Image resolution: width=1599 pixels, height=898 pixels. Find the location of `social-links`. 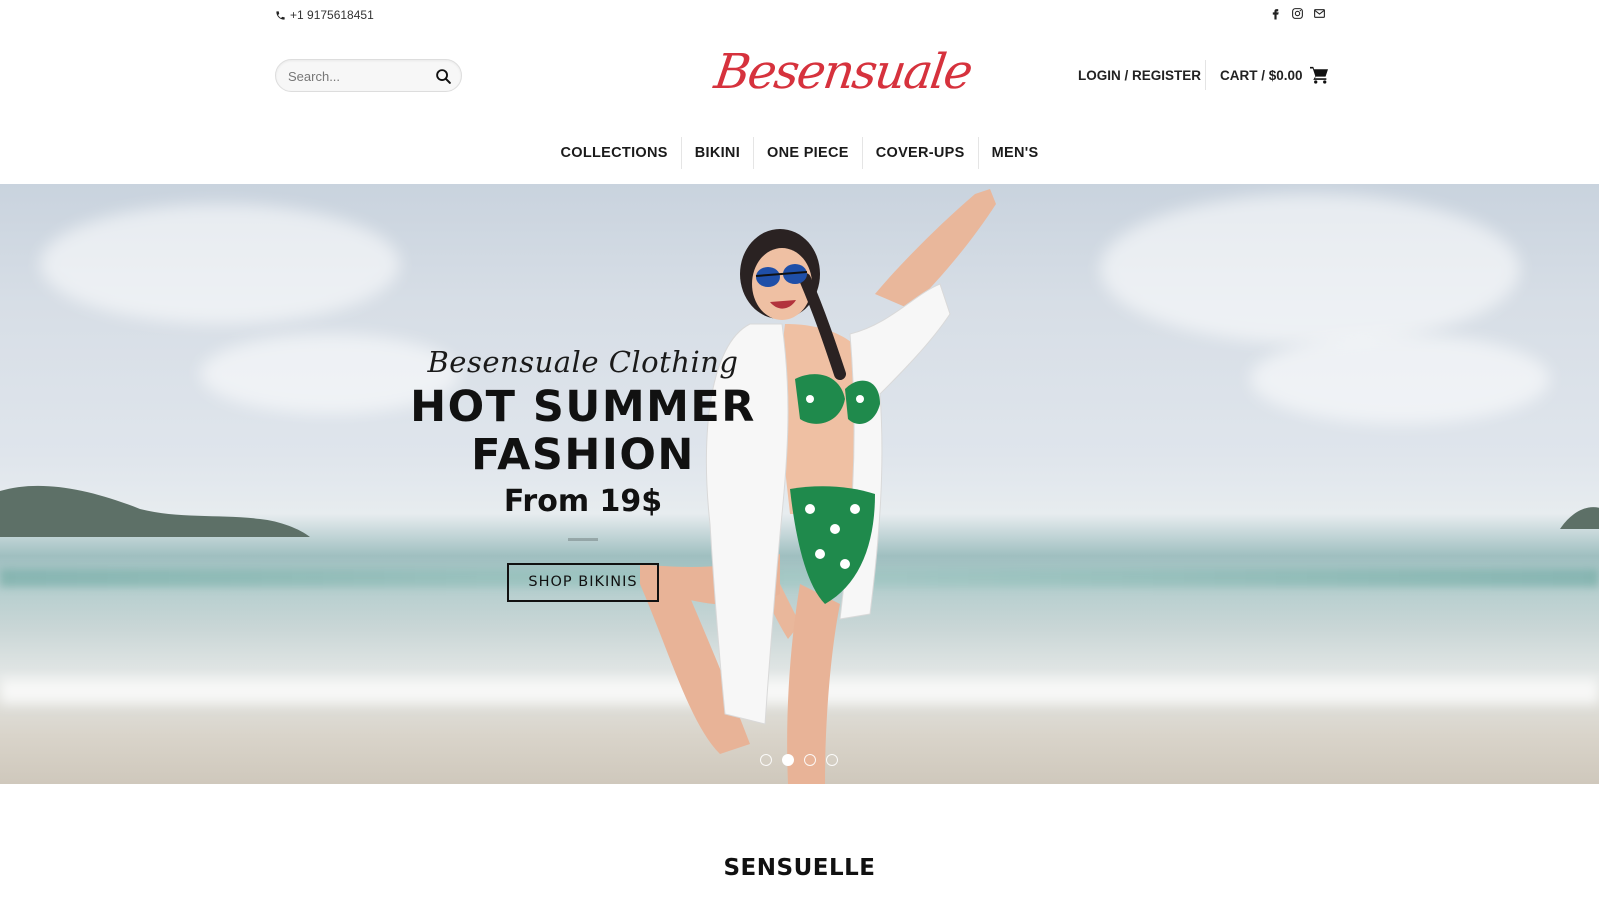

social-links is located at coordinates (1297, 13).